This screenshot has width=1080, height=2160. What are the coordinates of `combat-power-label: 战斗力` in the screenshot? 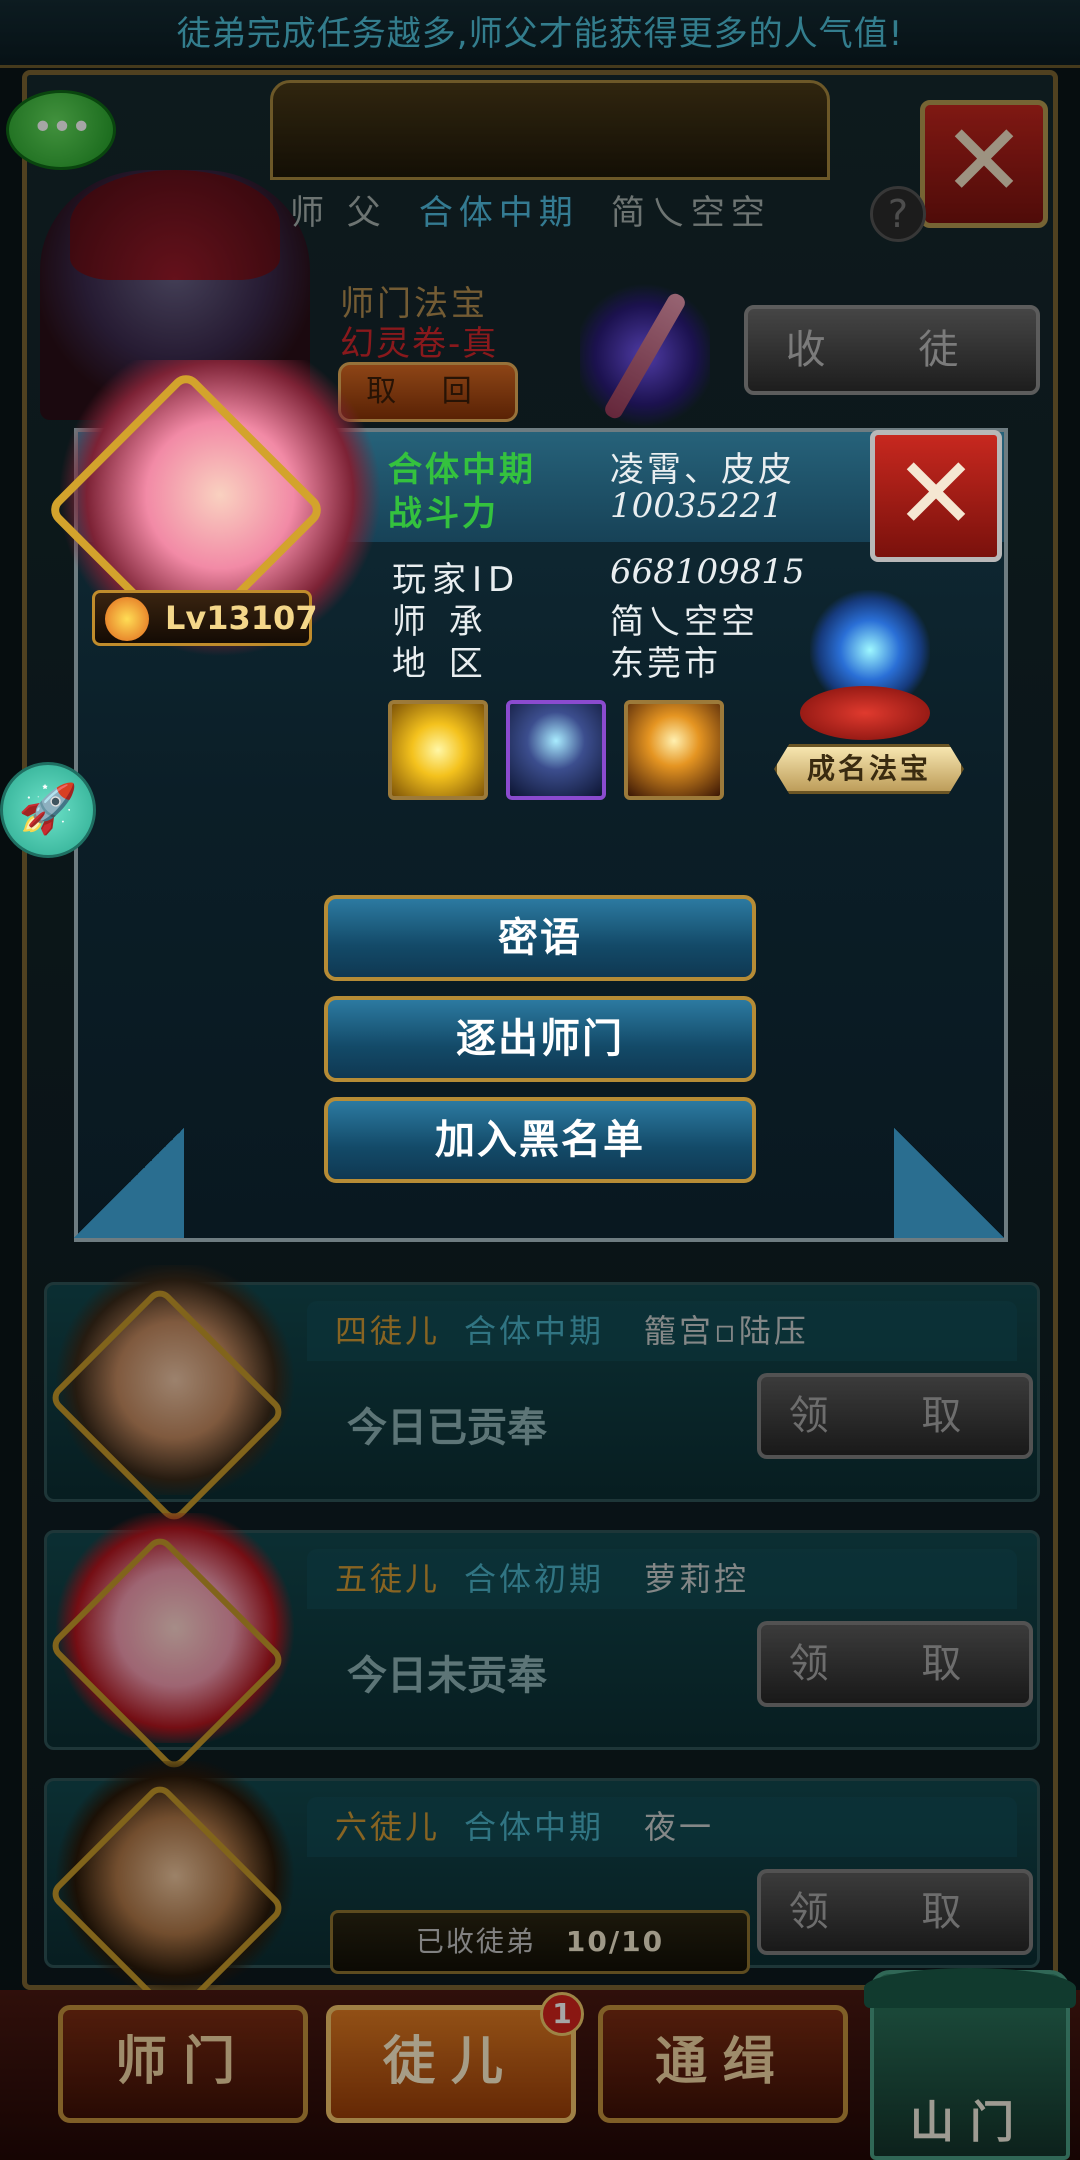 It's located at (443, 514).